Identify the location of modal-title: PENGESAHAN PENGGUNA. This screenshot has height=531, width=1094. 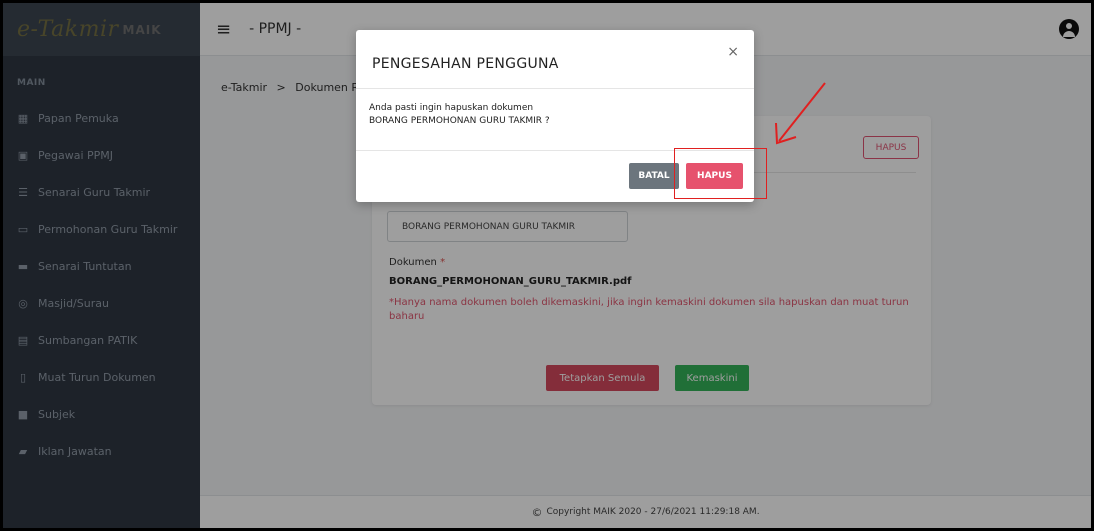
(465, 64).